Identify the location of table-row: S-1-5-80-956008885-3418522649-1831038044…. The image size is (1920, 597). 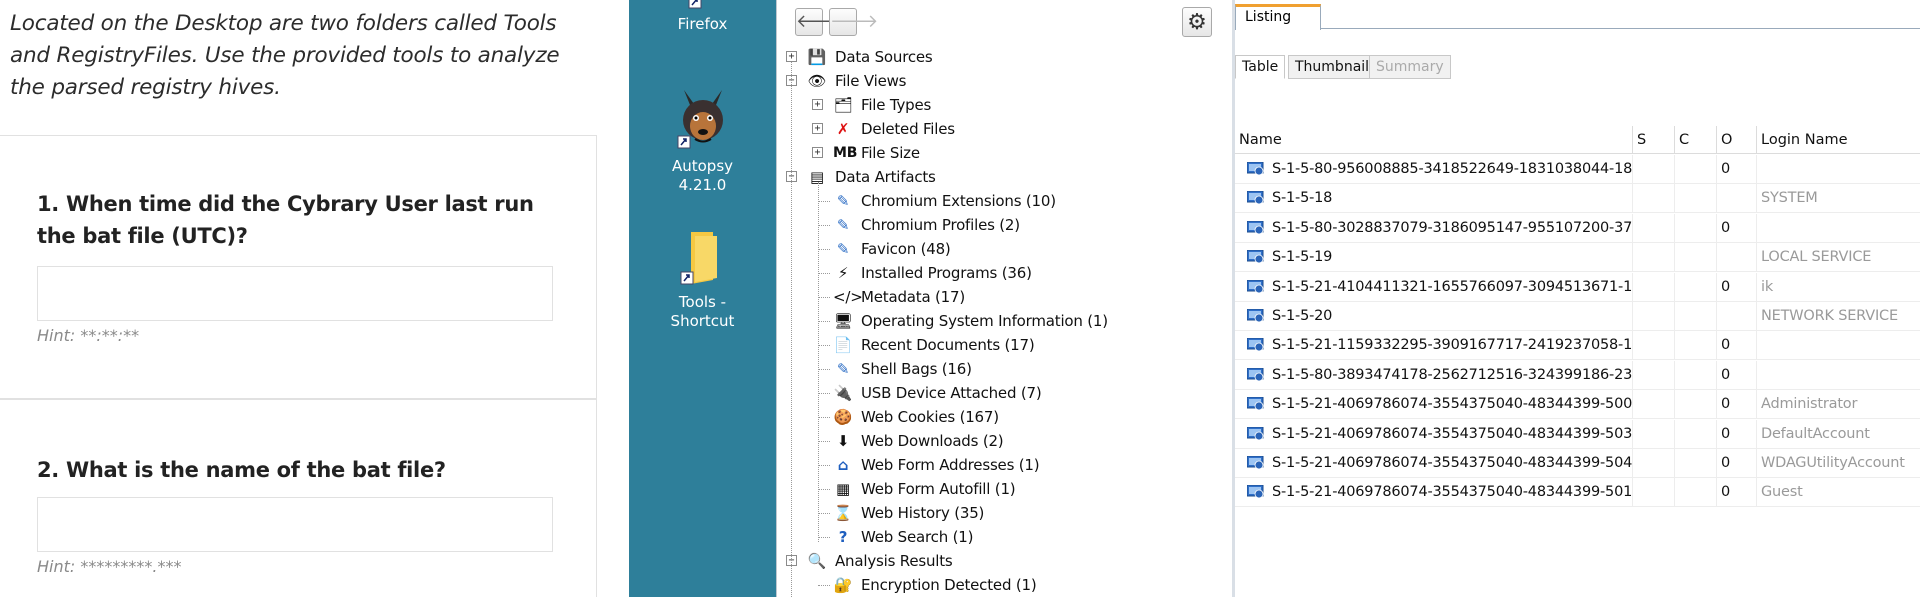
(1577, 169).